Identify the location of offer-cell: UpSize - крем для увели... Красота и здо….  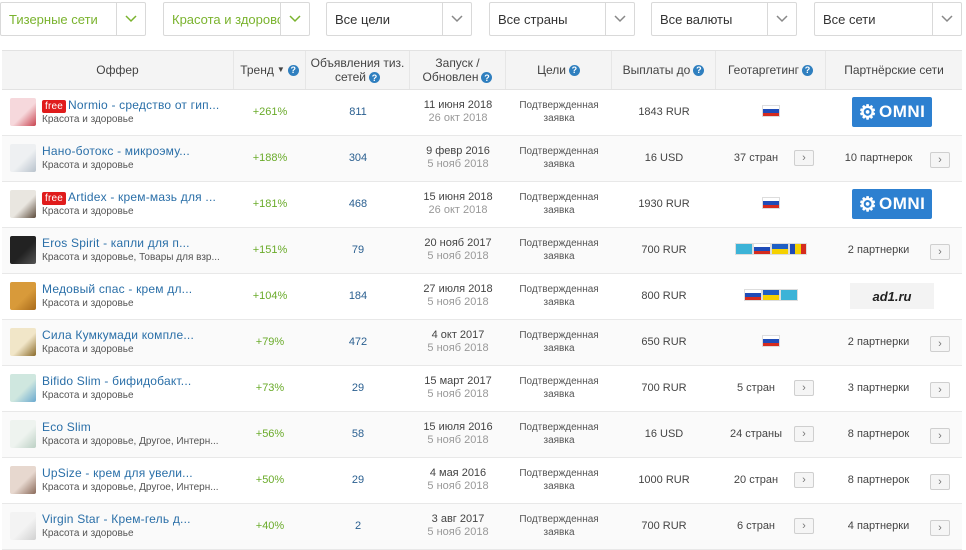
(118, 480).